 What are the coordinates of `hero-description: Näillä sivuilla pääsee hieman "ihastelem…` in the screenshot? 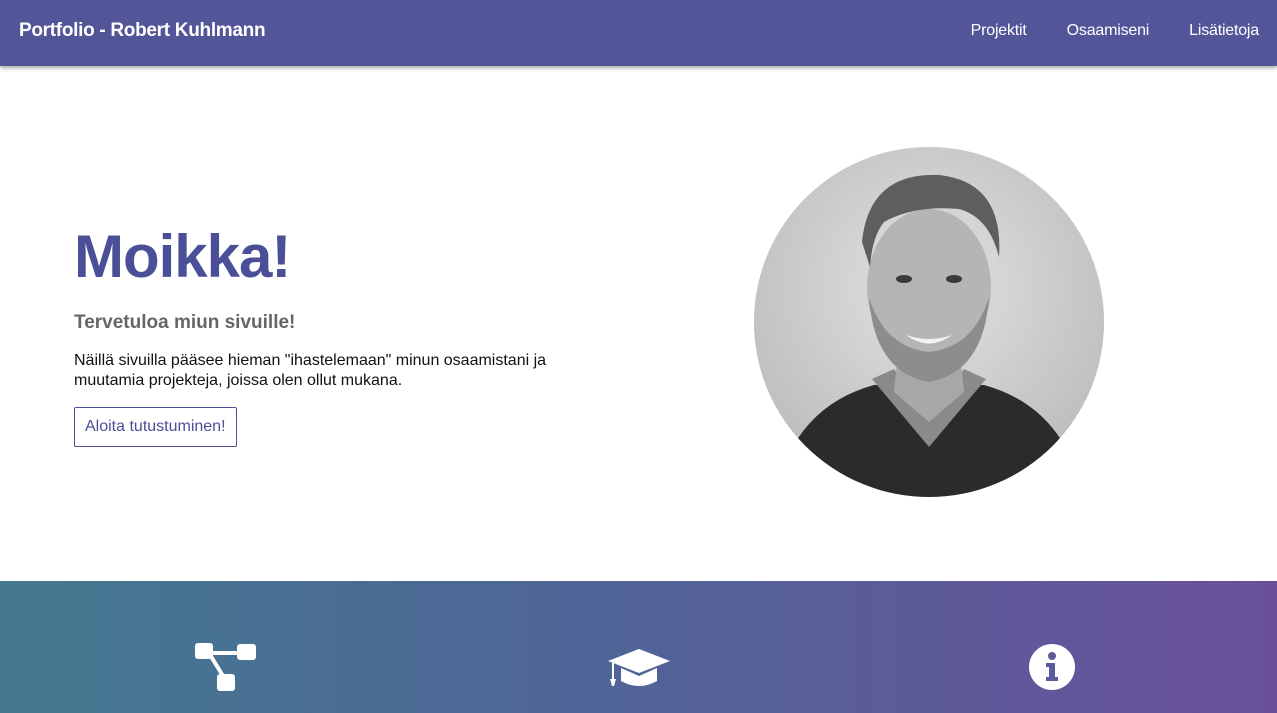 It's located at (310, 370).